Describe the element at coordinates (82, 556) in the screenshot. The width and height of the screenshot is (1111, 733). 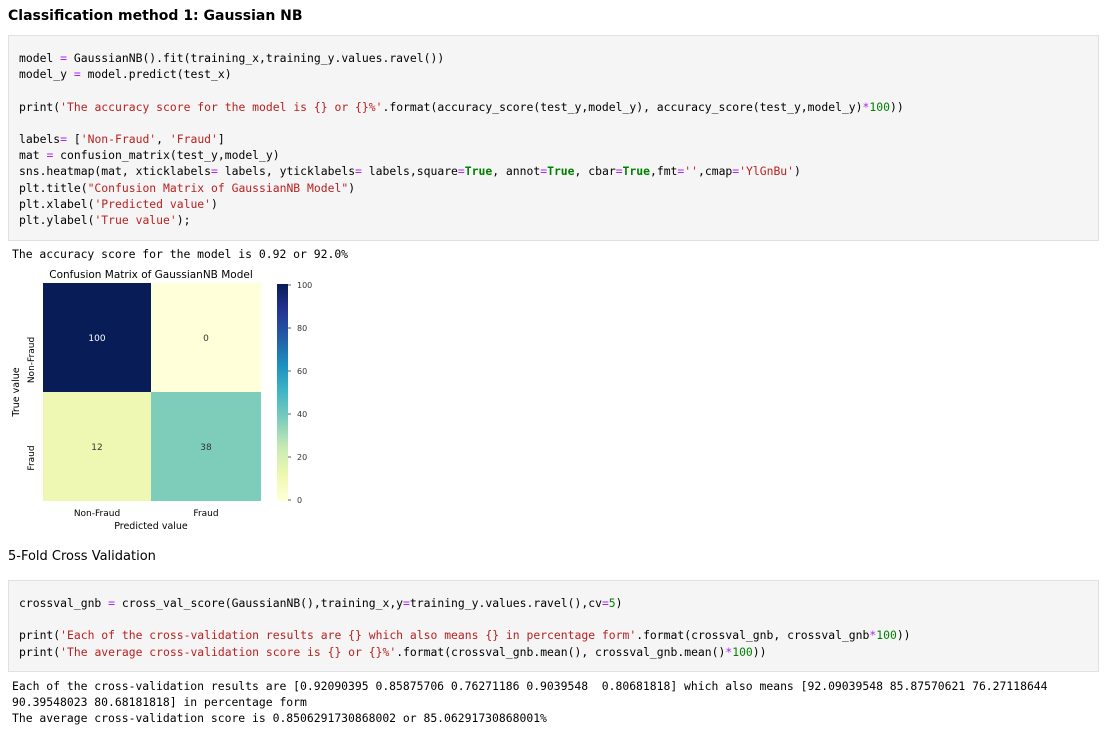
I see `section-heading-cross-validation: 5-Fold Cross Validation` at that location.